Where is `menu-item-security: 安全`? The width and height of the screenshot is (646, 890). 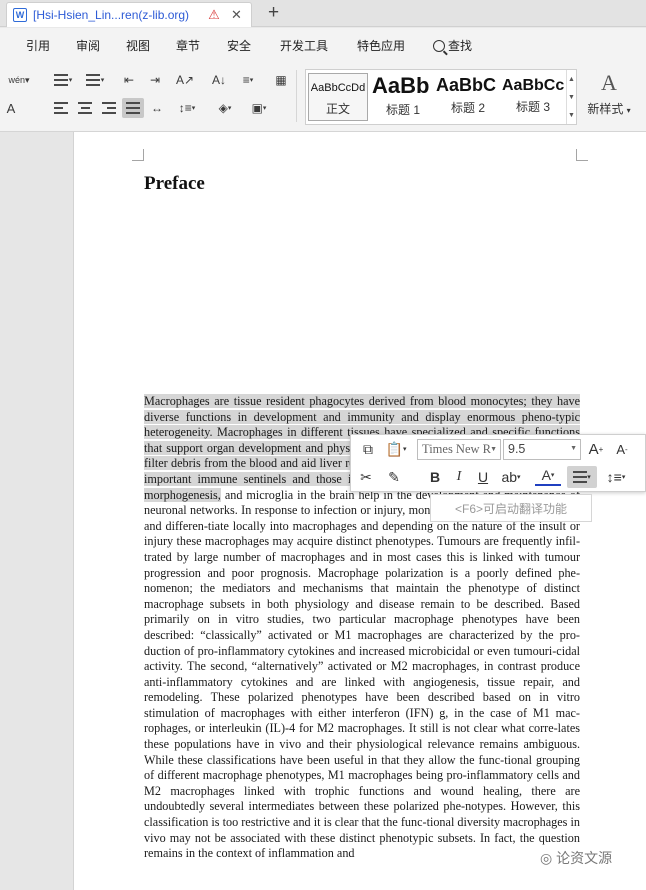
menu-item-security: 安全 is located at coordinates (239, 45).